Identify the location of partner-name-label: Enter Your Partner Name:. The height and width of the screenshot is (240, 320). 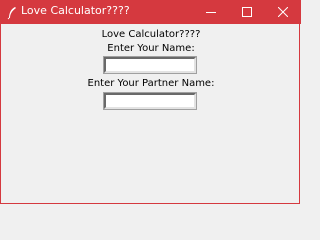
(151, 83).